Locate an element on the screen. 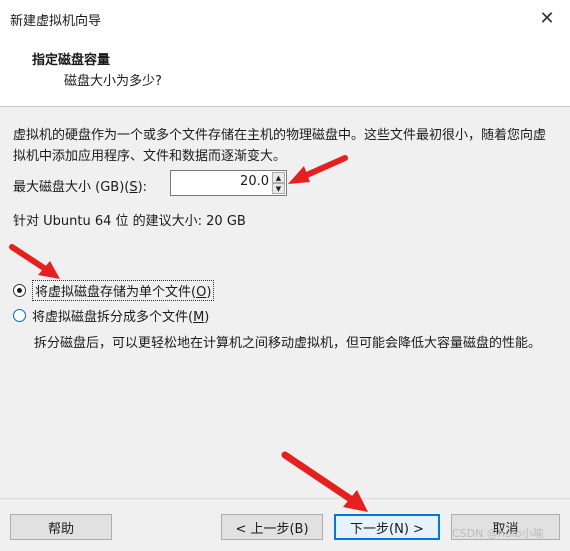  radio-split-files: 将虚拟磁盘拆分成多个文件(M) is located at coordinates (111, 315).